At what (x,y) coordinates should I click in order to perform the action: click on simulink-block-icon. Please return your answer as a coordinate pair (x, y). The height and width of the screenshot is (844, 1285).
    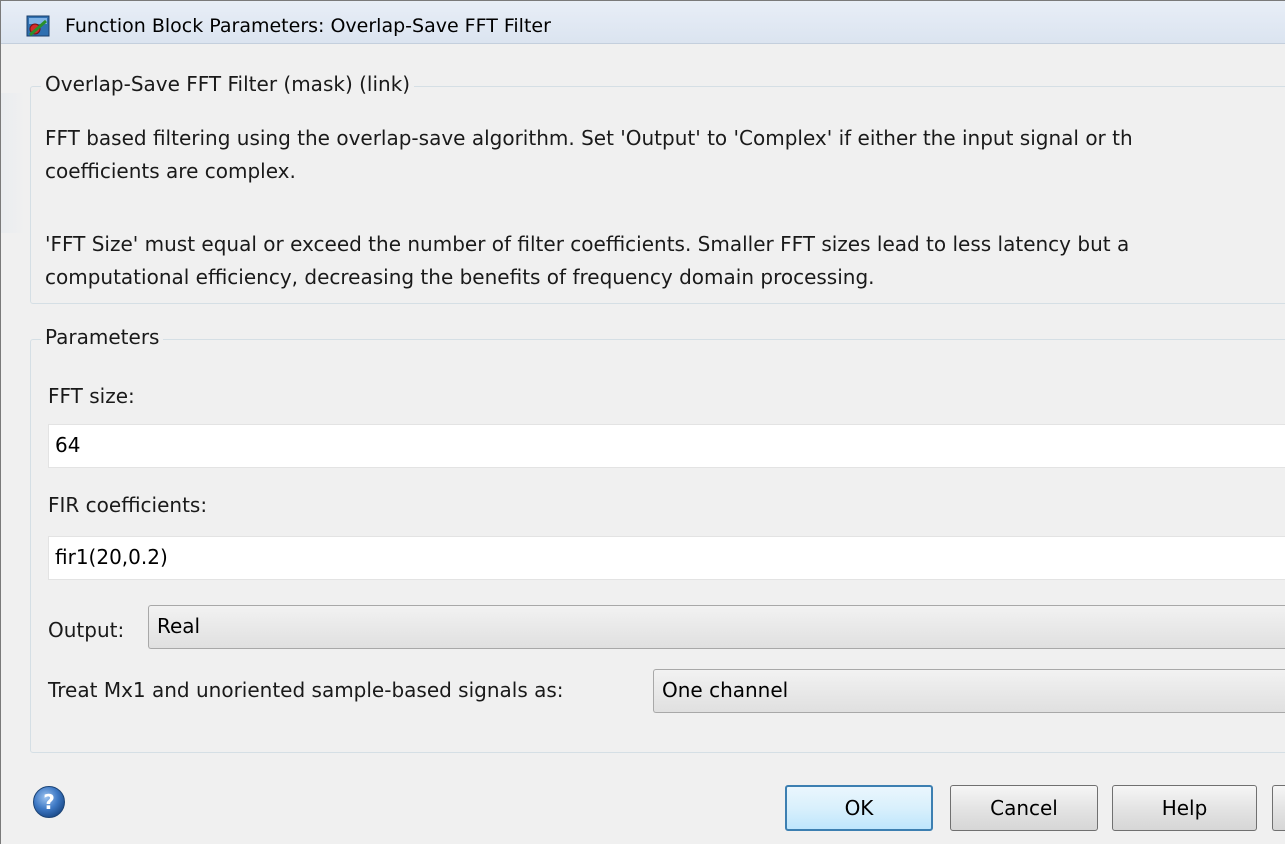
    Looking at the image, I should click on (38, 26).